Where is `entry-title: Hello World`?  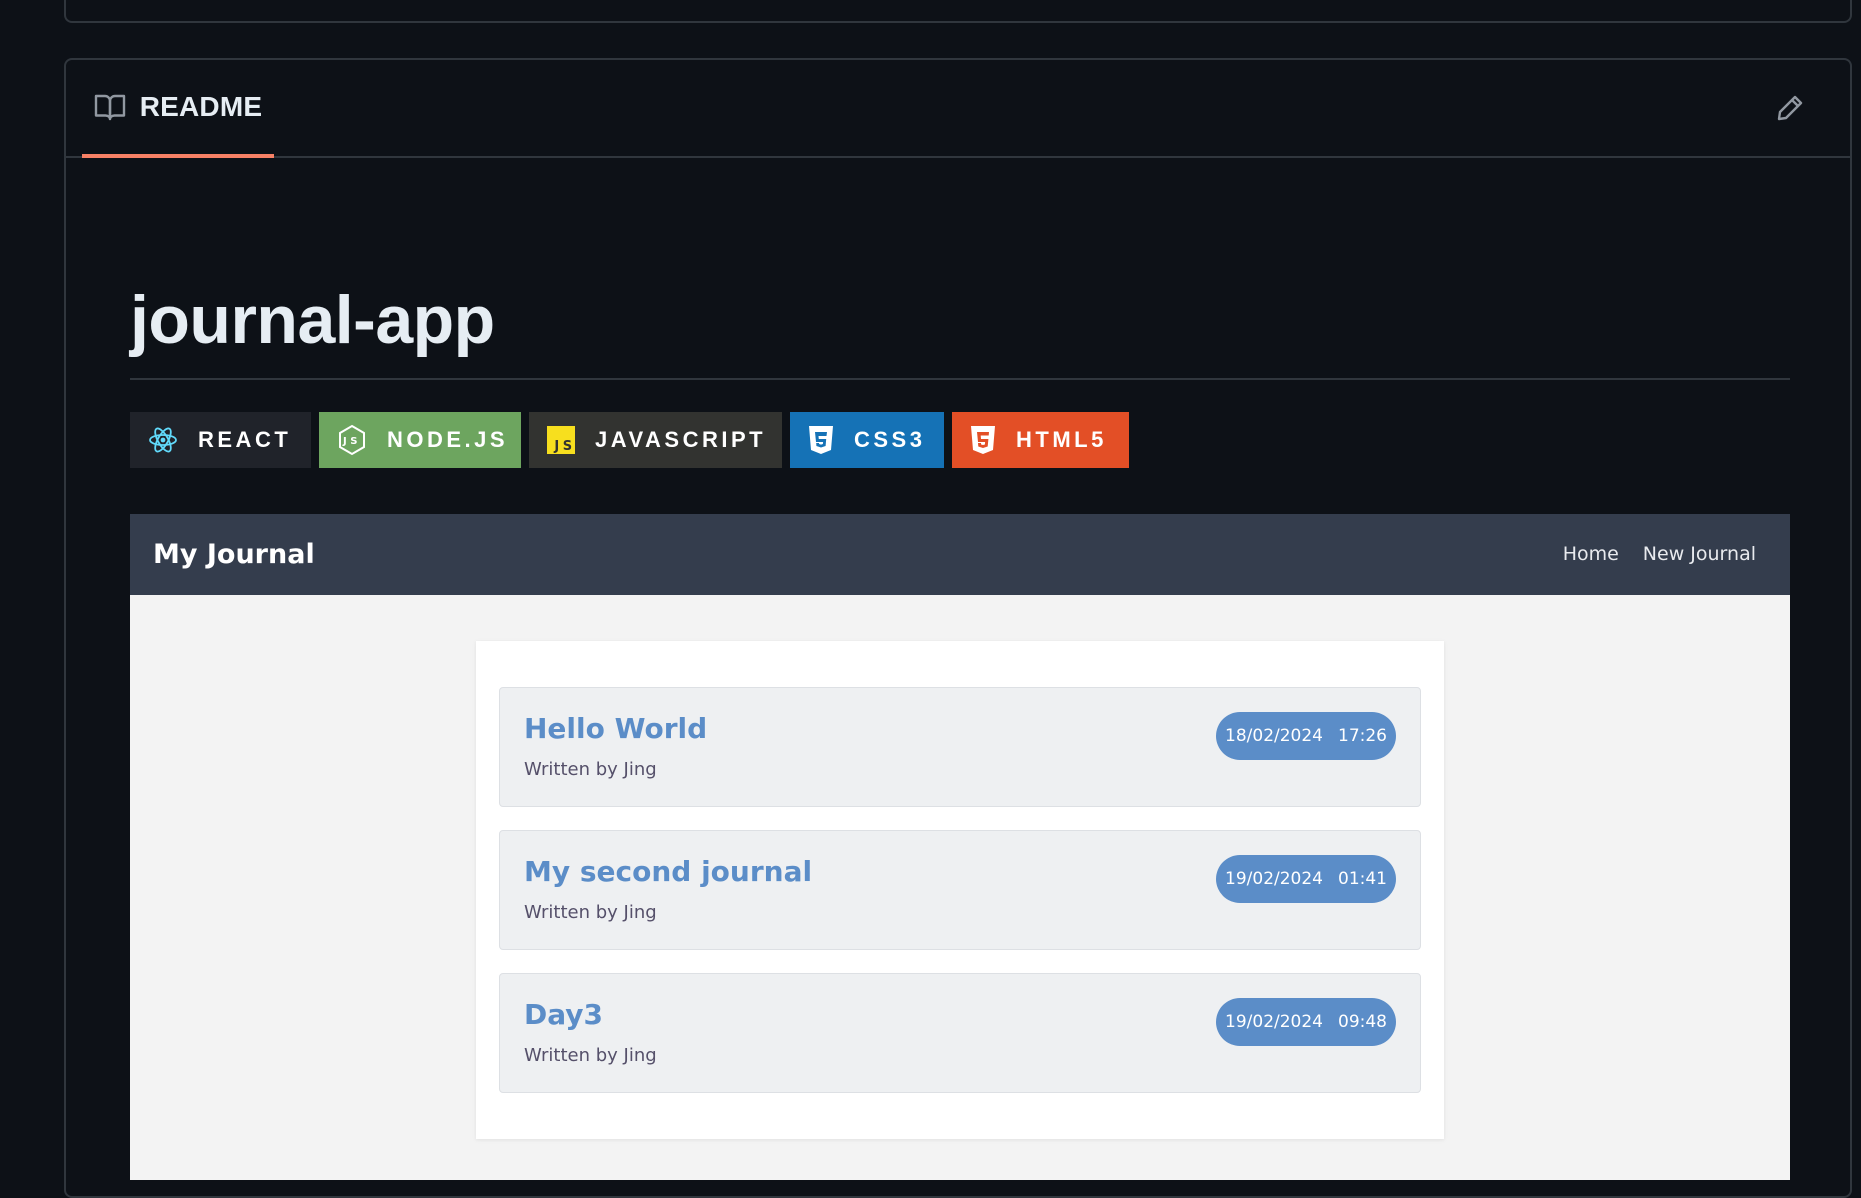 entry-title: Hello World is located at coordinates (615, 728).